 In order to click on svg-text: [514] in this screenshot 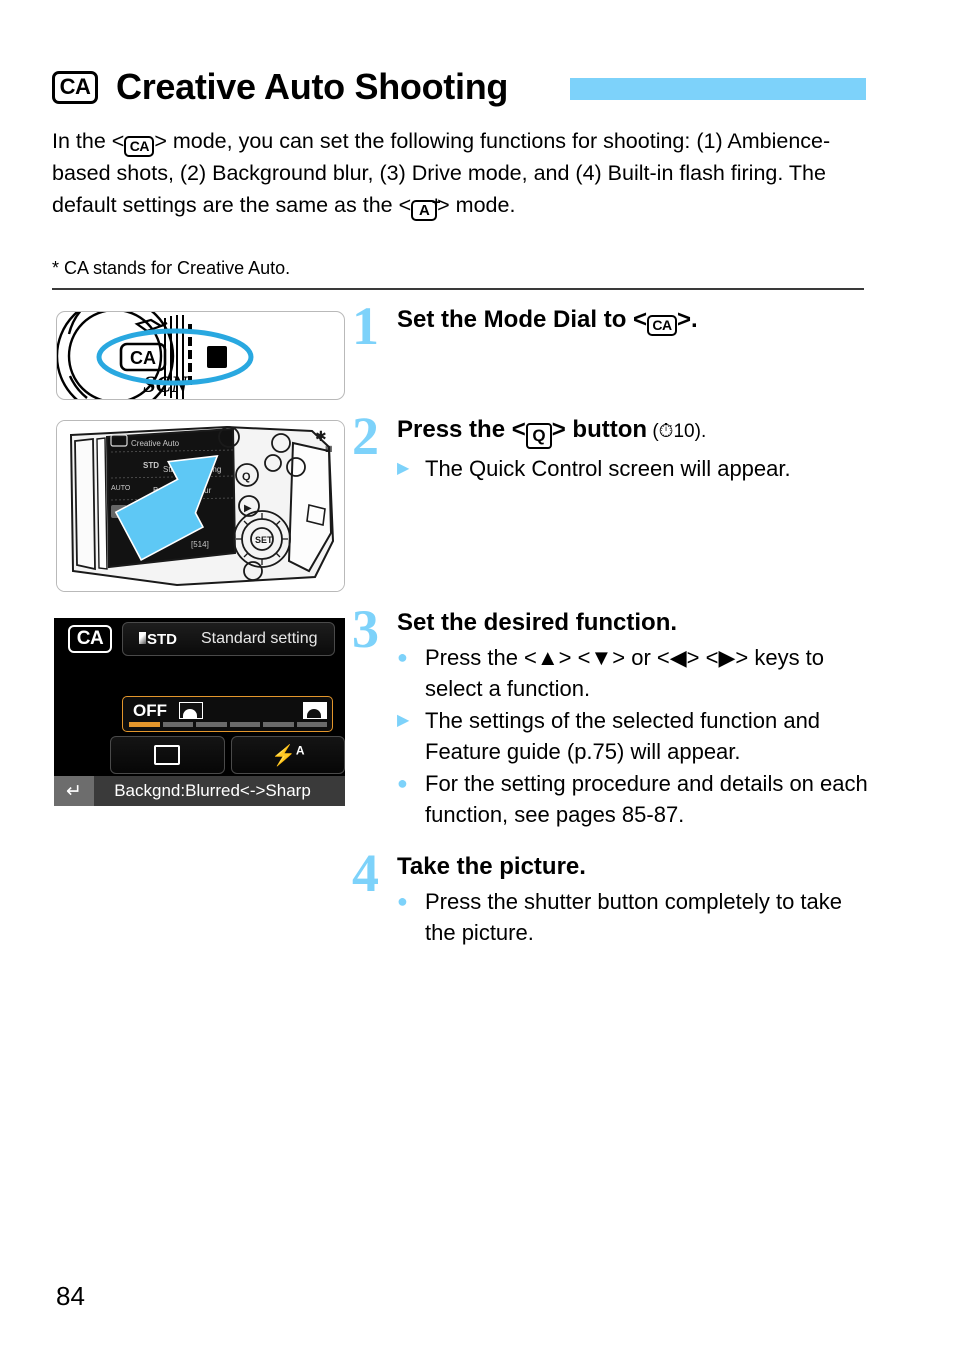, I will do `click(200, 544)`.